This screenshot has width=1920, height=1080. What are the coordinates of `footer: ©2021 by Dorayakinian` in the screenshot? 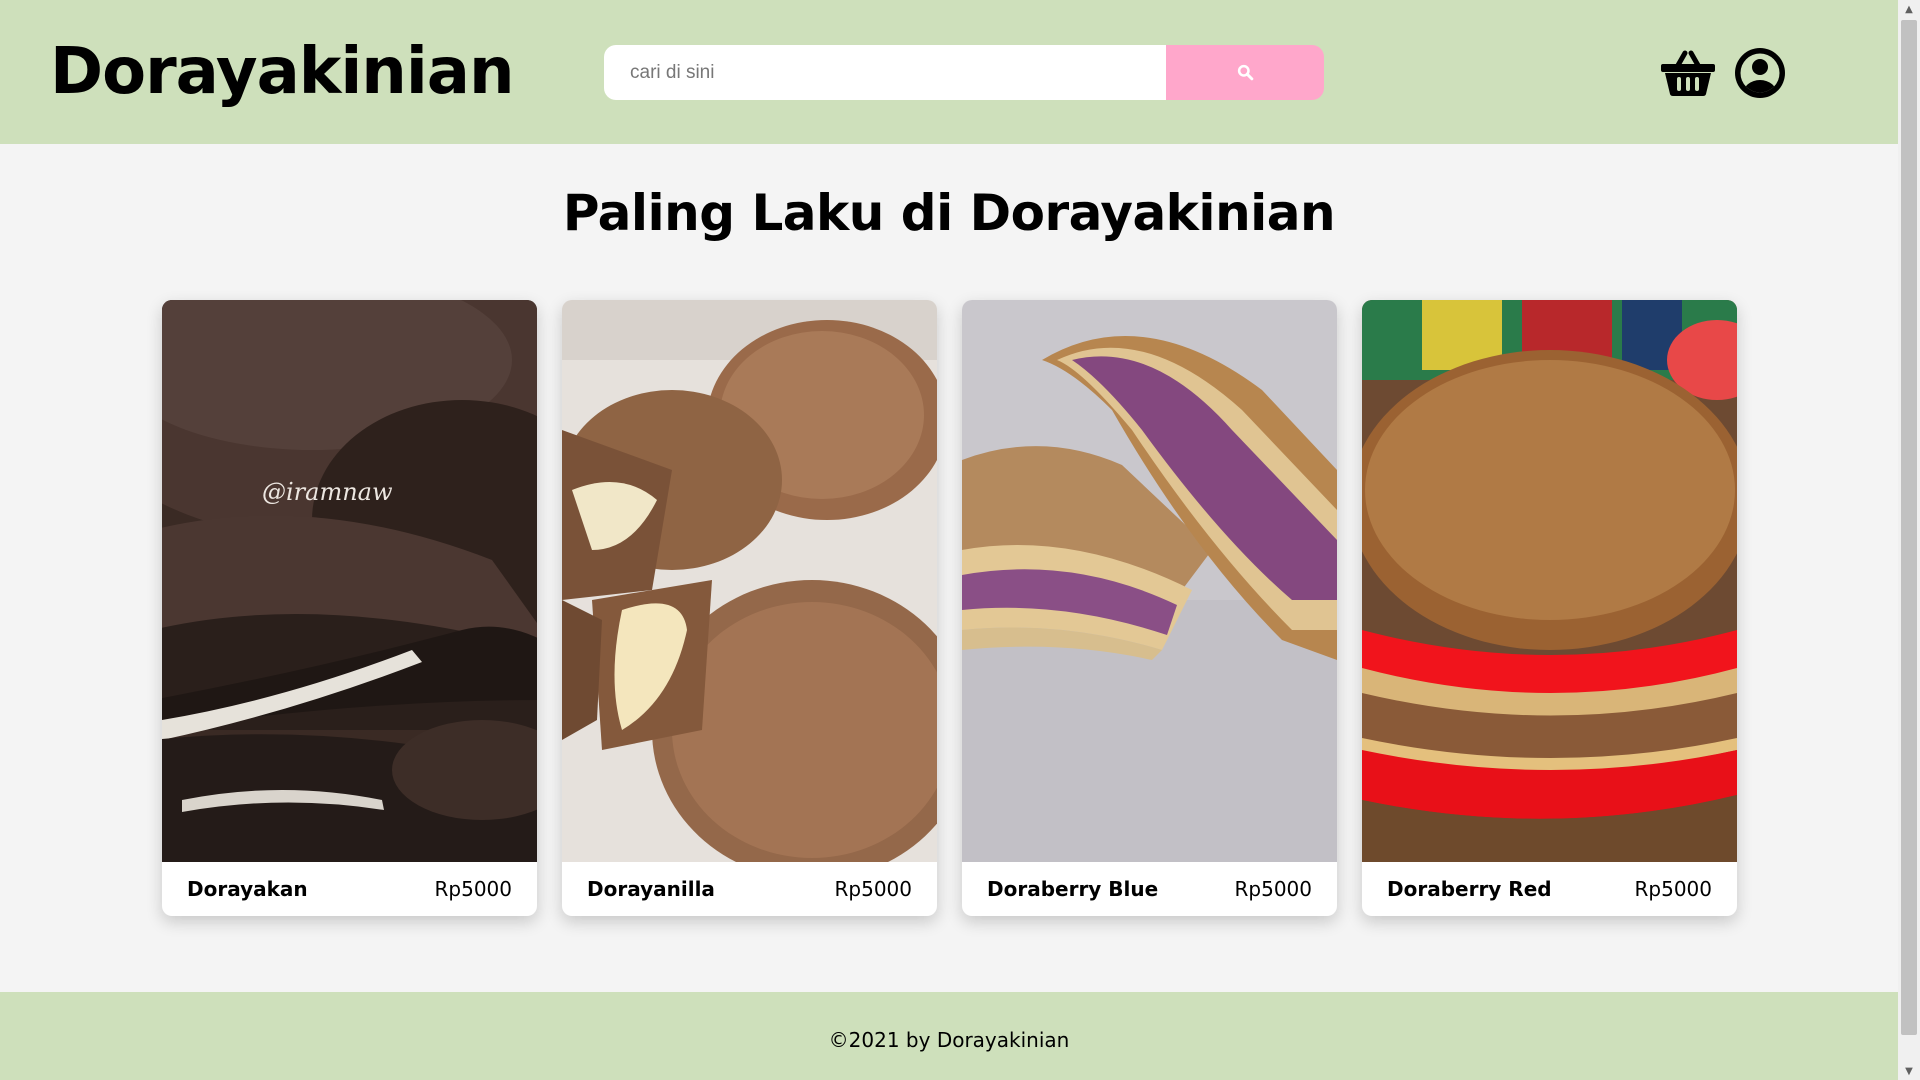 It's located at (949, 1036).